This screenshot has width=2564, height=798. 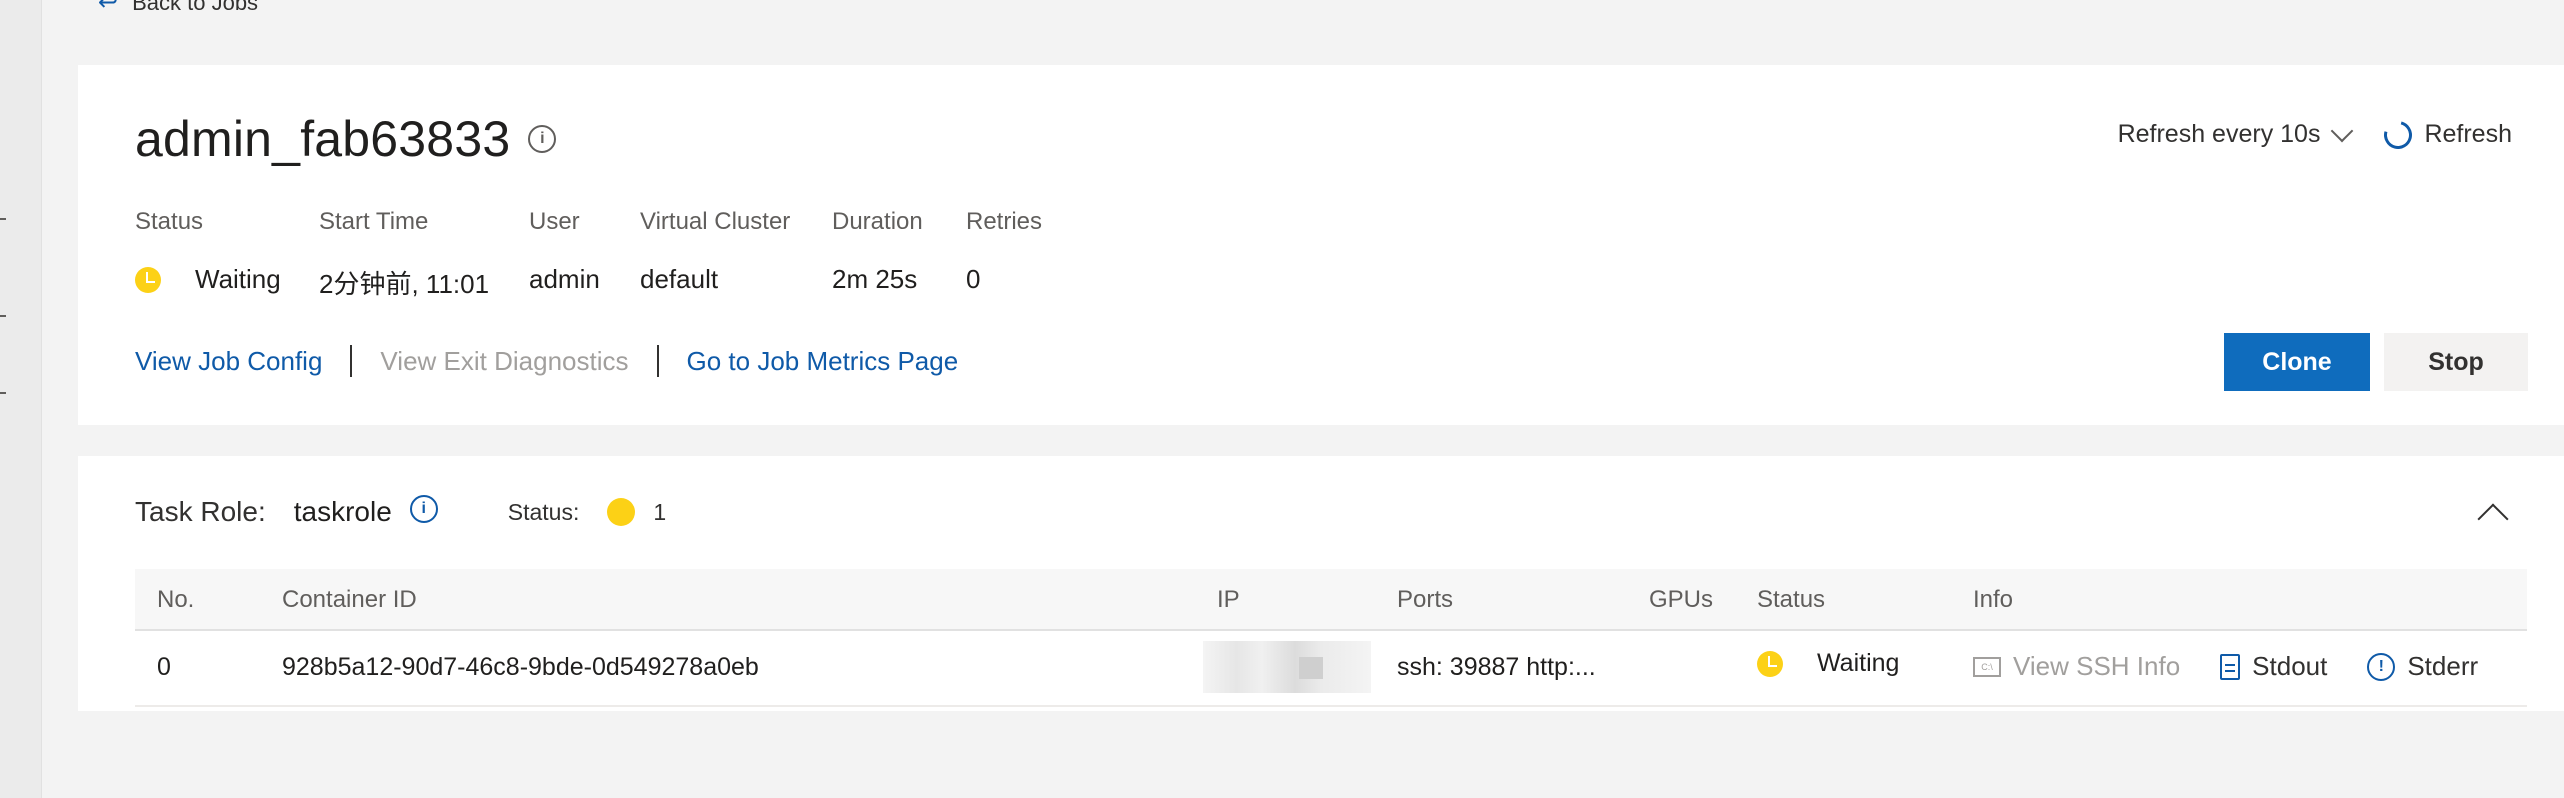 What do you see at coordinates (1681, 600) in the screenshot?
I see `column-header-gpus: GPUs` at bounding box center [1681, 600].